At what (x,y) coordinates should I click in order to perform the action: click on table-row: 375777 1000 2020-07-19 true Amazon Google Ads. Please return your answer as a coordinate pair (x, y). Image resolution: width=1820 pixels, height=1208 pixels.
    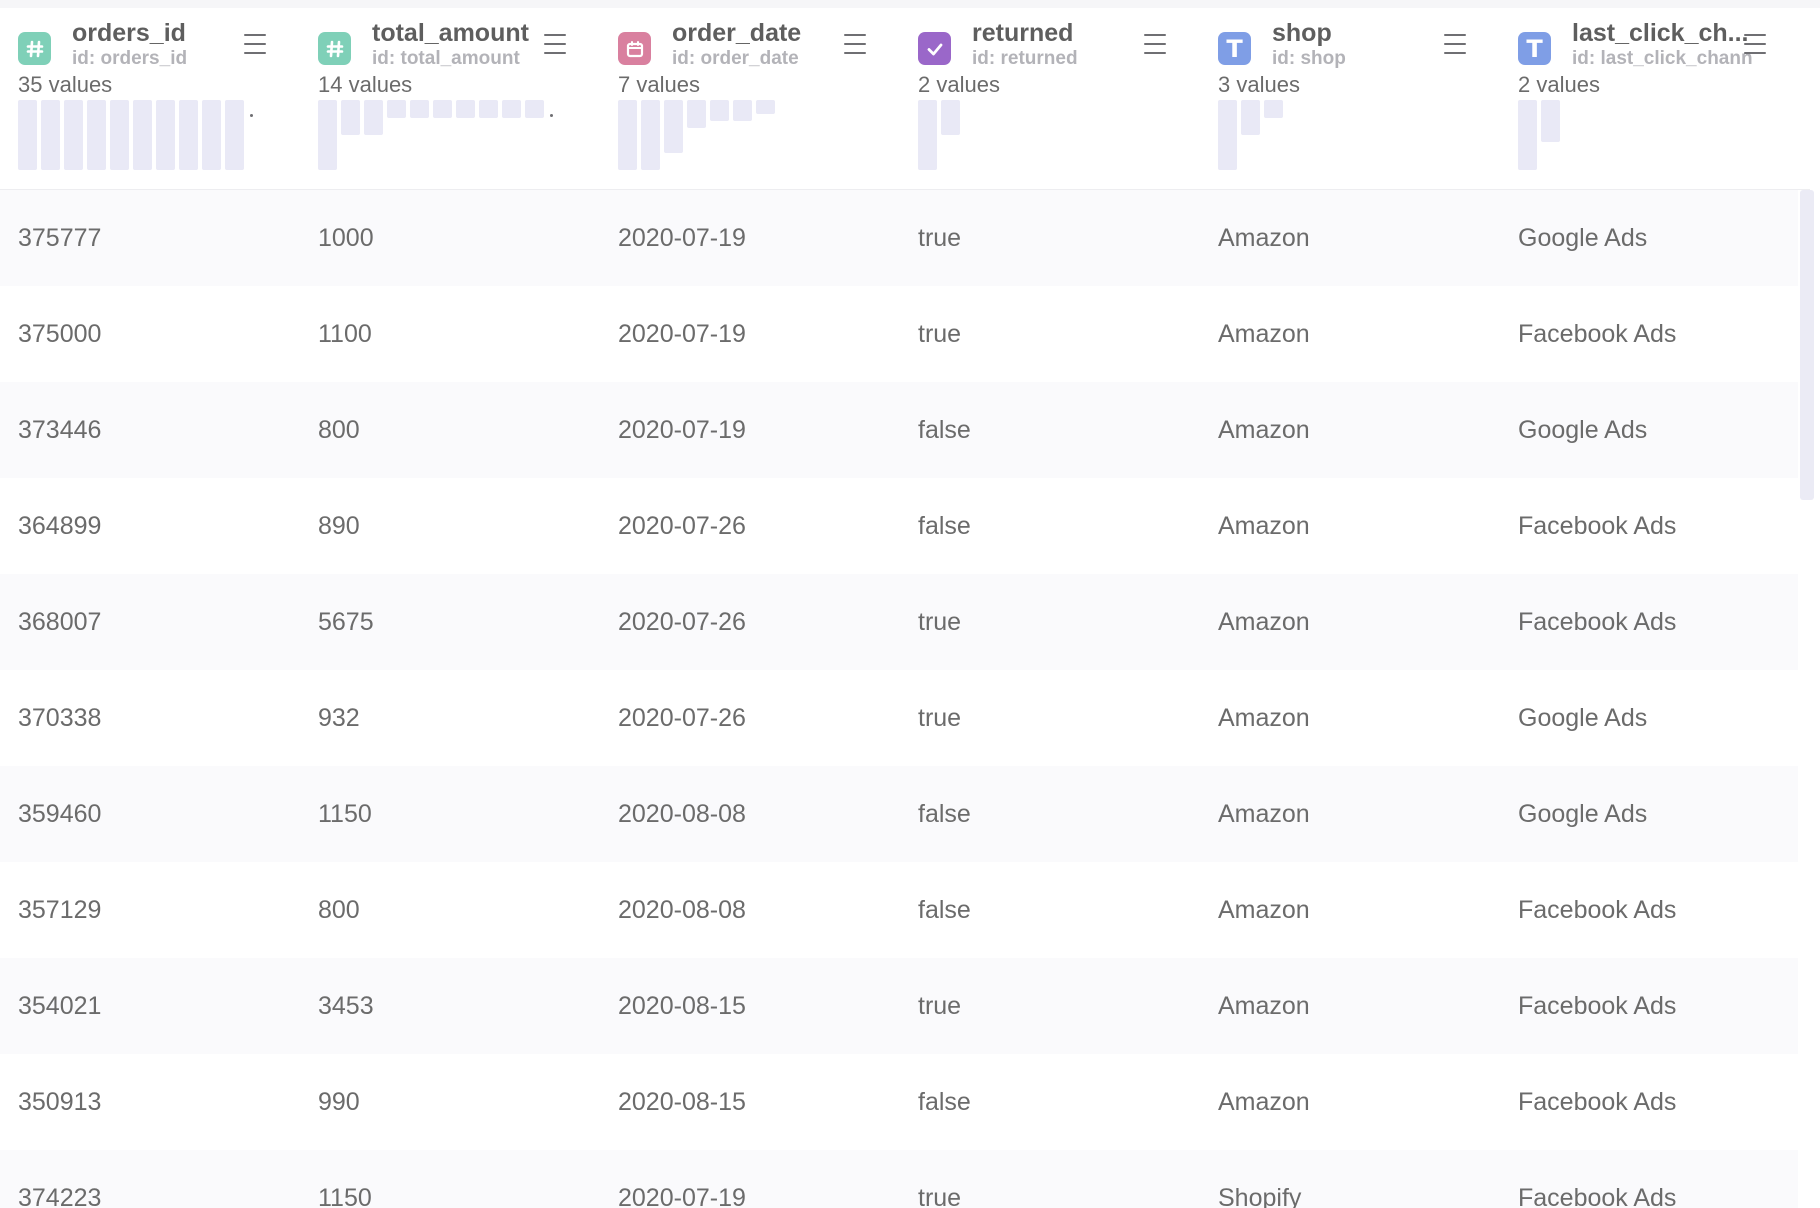
    Looking at the image, I should click on (899, 238).